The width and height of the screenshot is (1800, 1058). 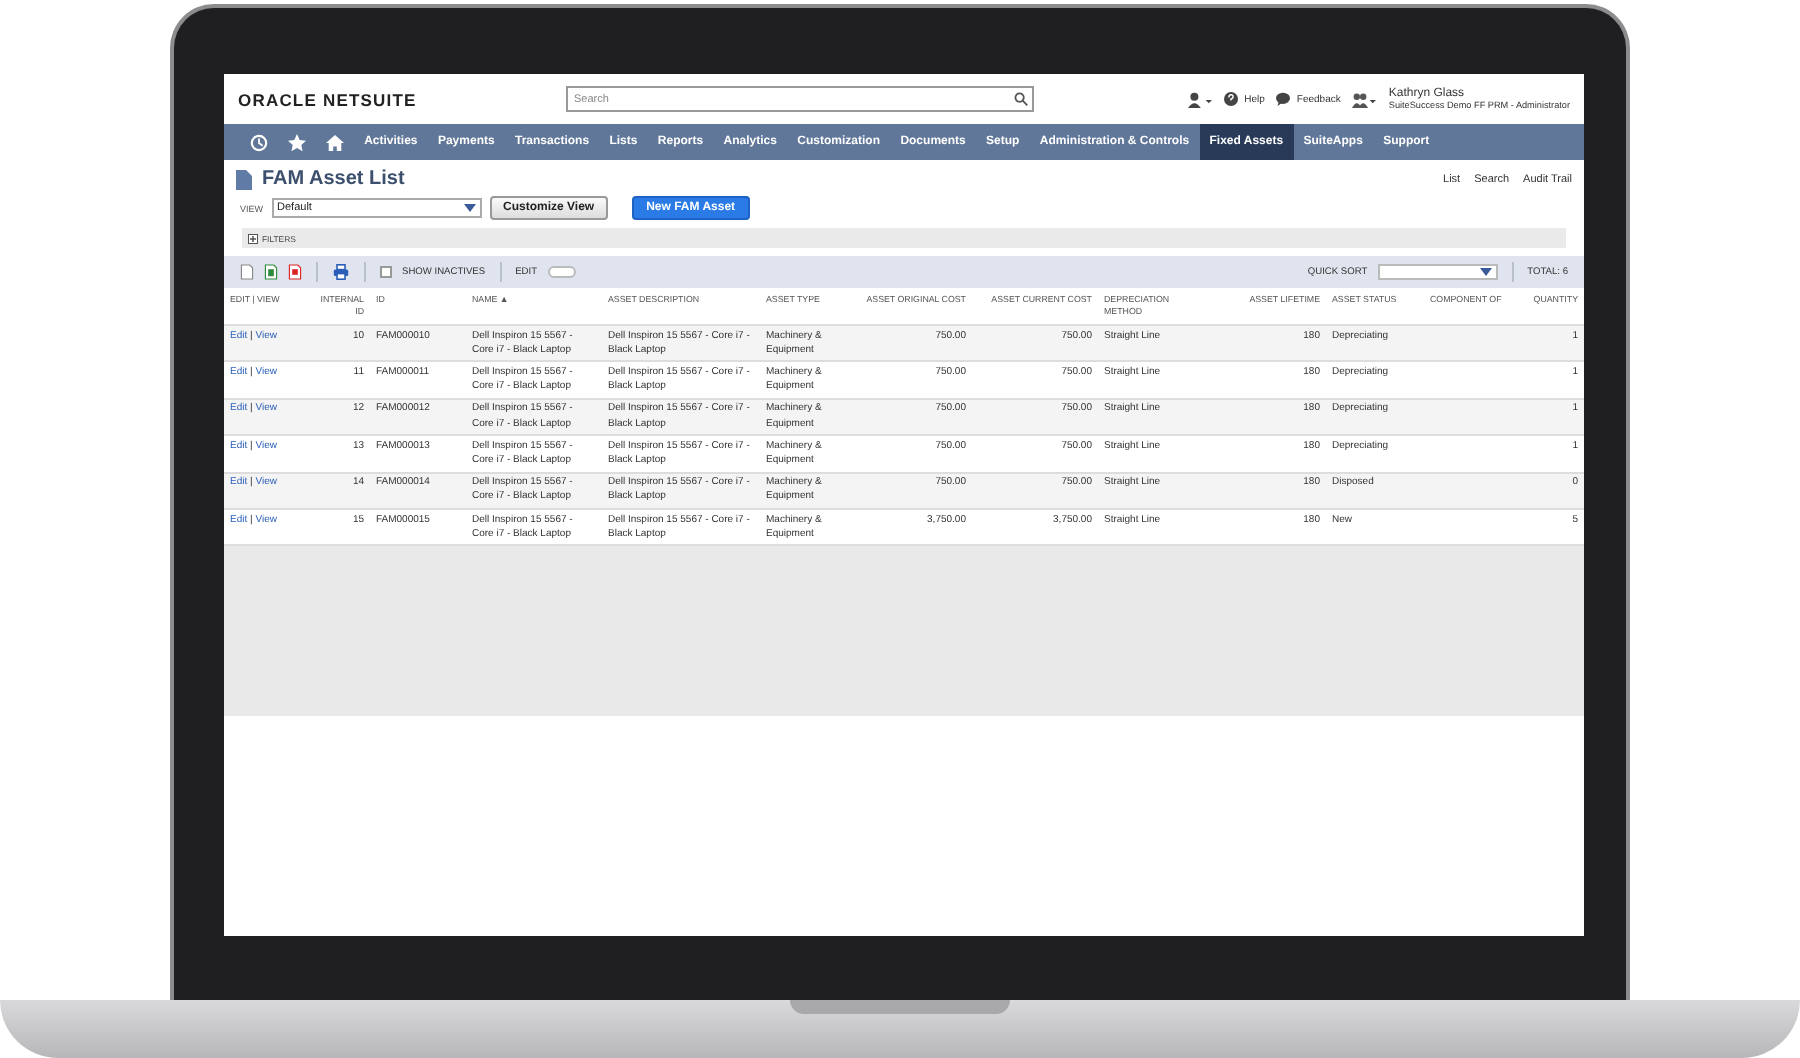 What do you see at coordinates (561, 272) in the screenshot?
I see `edit-toggle` at bounding box center [561, 272].